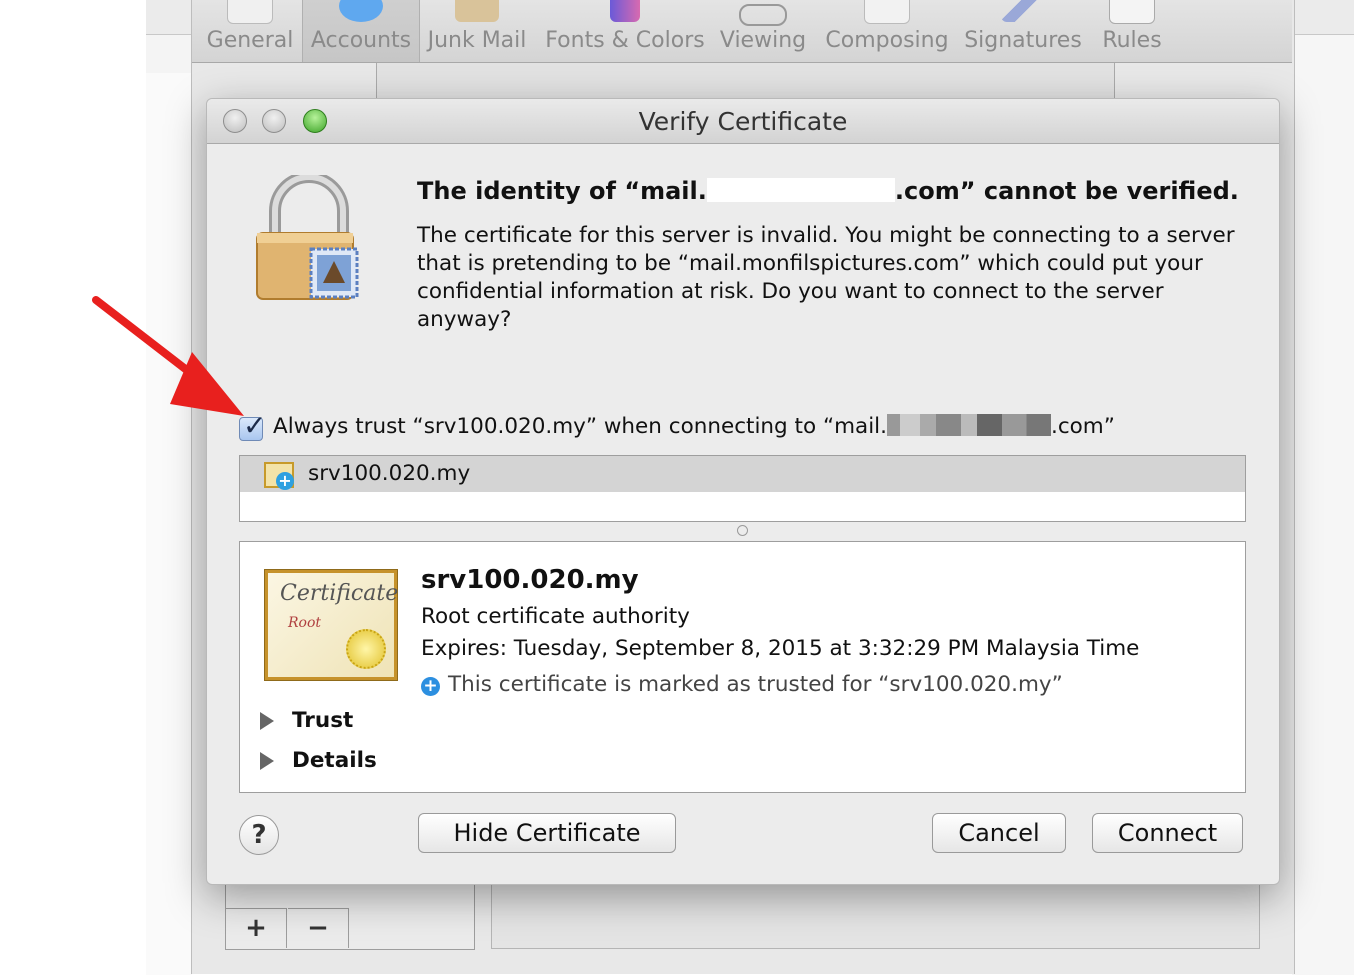  I want to click on rules-icon, so click(1132, 12).